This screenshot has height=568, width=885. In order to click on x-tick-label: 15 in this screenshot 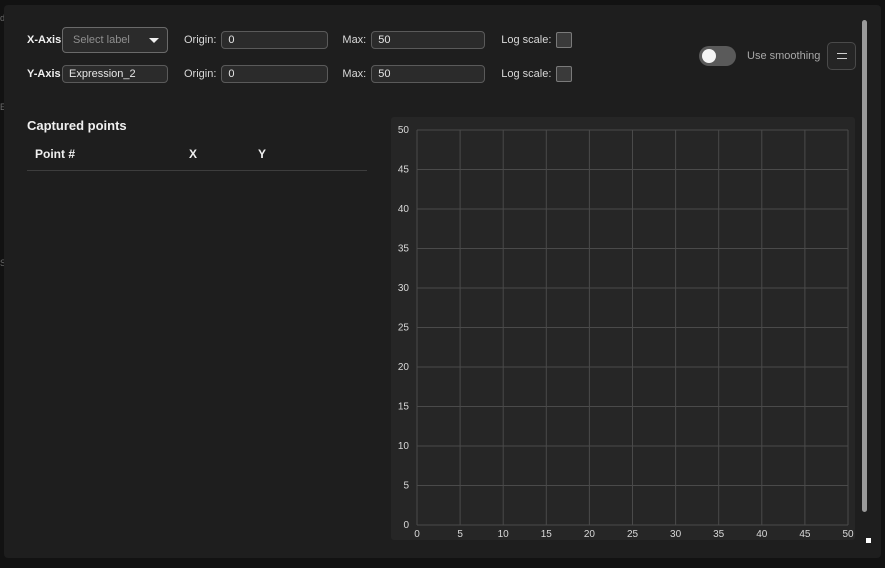, I will do `click(547, 534)`.